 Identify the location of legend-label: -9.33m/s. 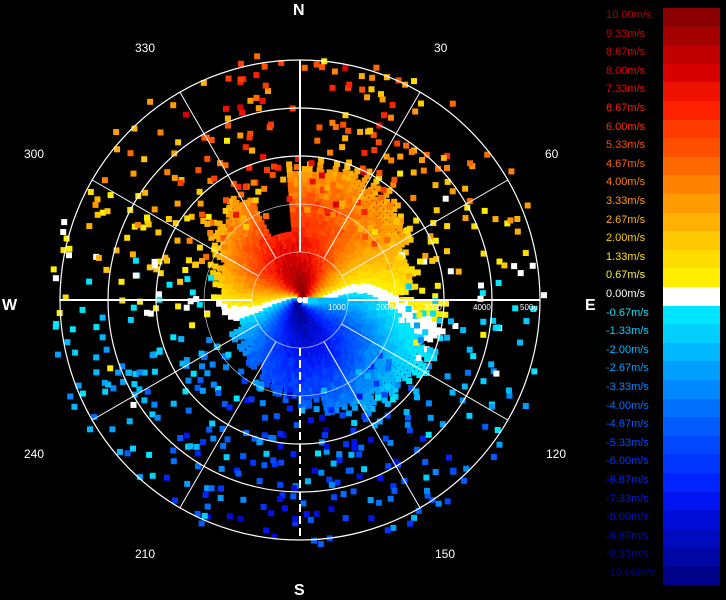
(627, 554).